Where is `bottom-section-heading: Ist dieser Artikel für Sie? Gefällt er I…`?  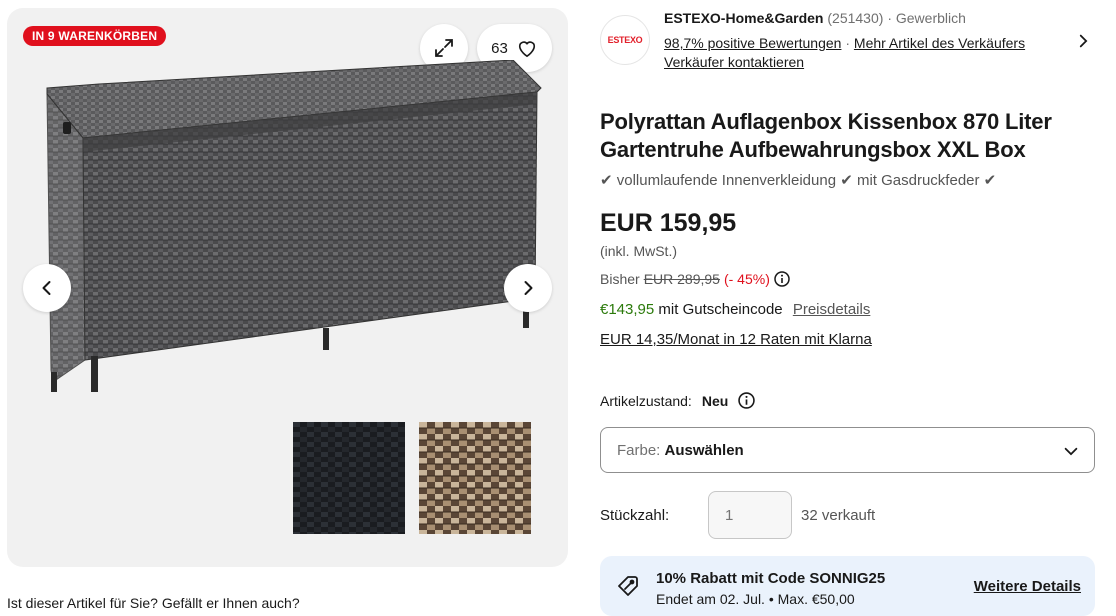 bottom-section-heading: Ist dieser Artikel für Sie? Gefällt er I… is located at coordinates (153, 603).